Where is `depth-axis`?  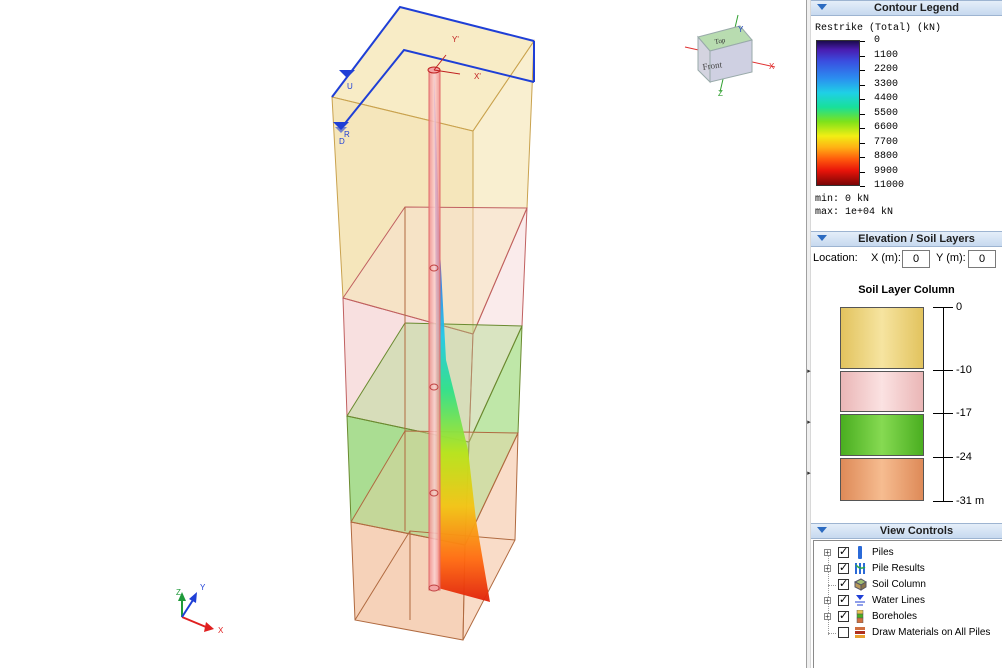
depth-axis is located at coordinates (943, 404).